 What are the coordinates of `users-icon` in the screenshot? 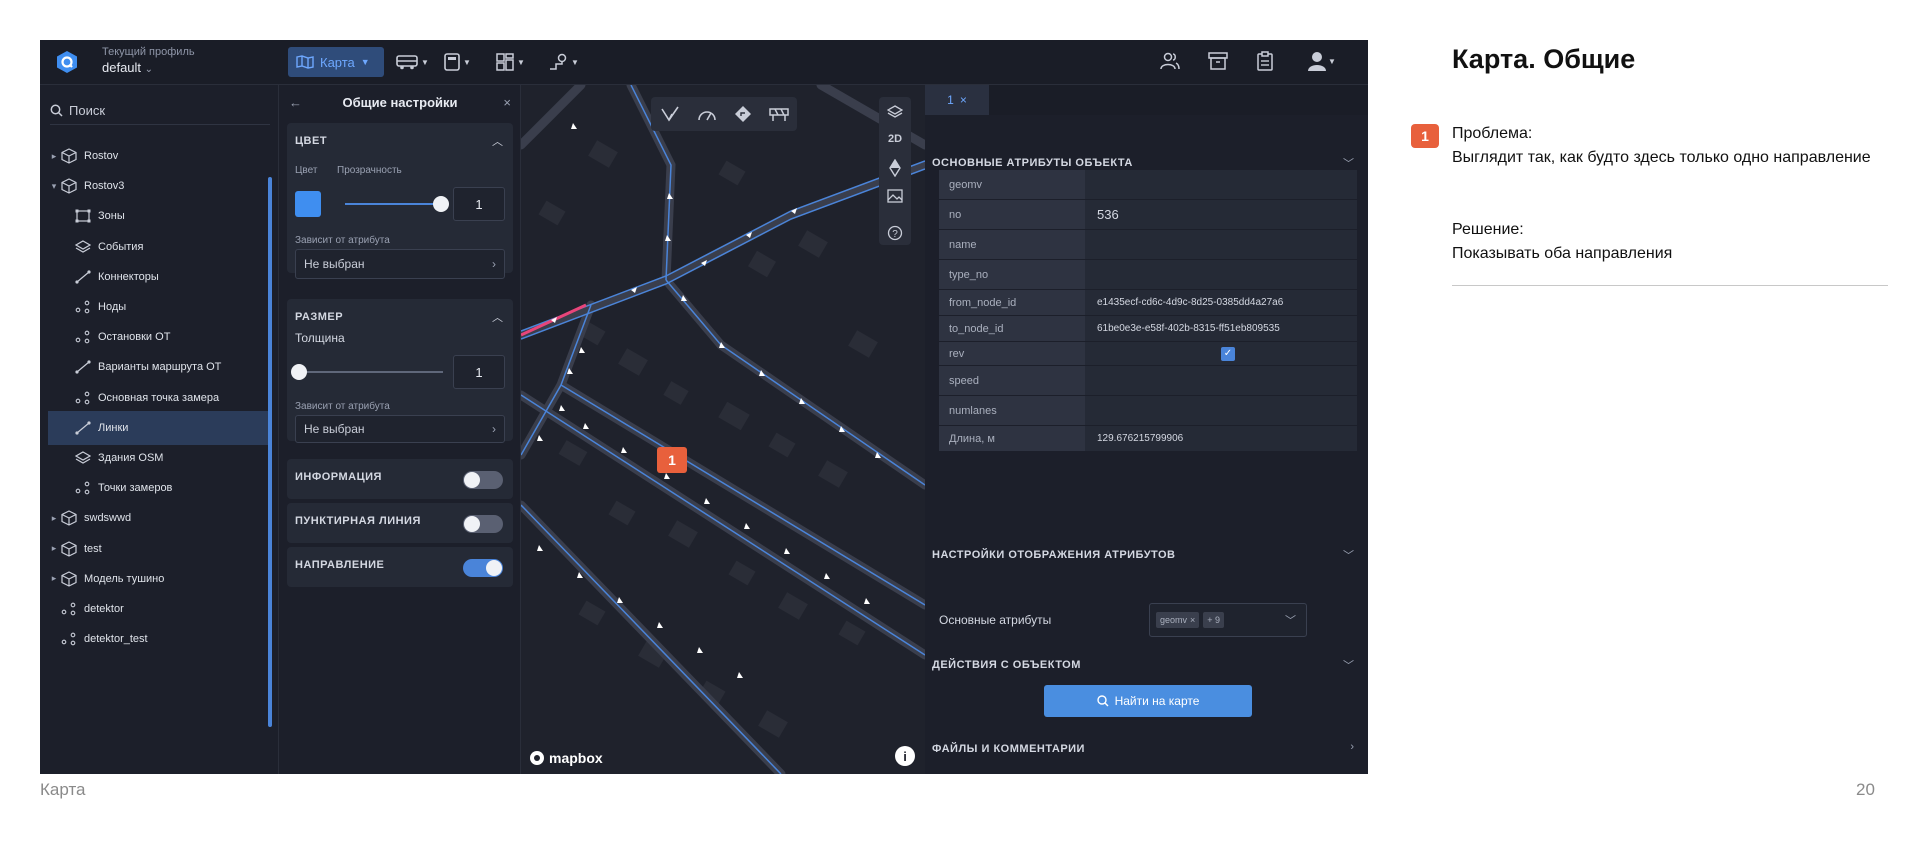 It's located at (1170, 61).